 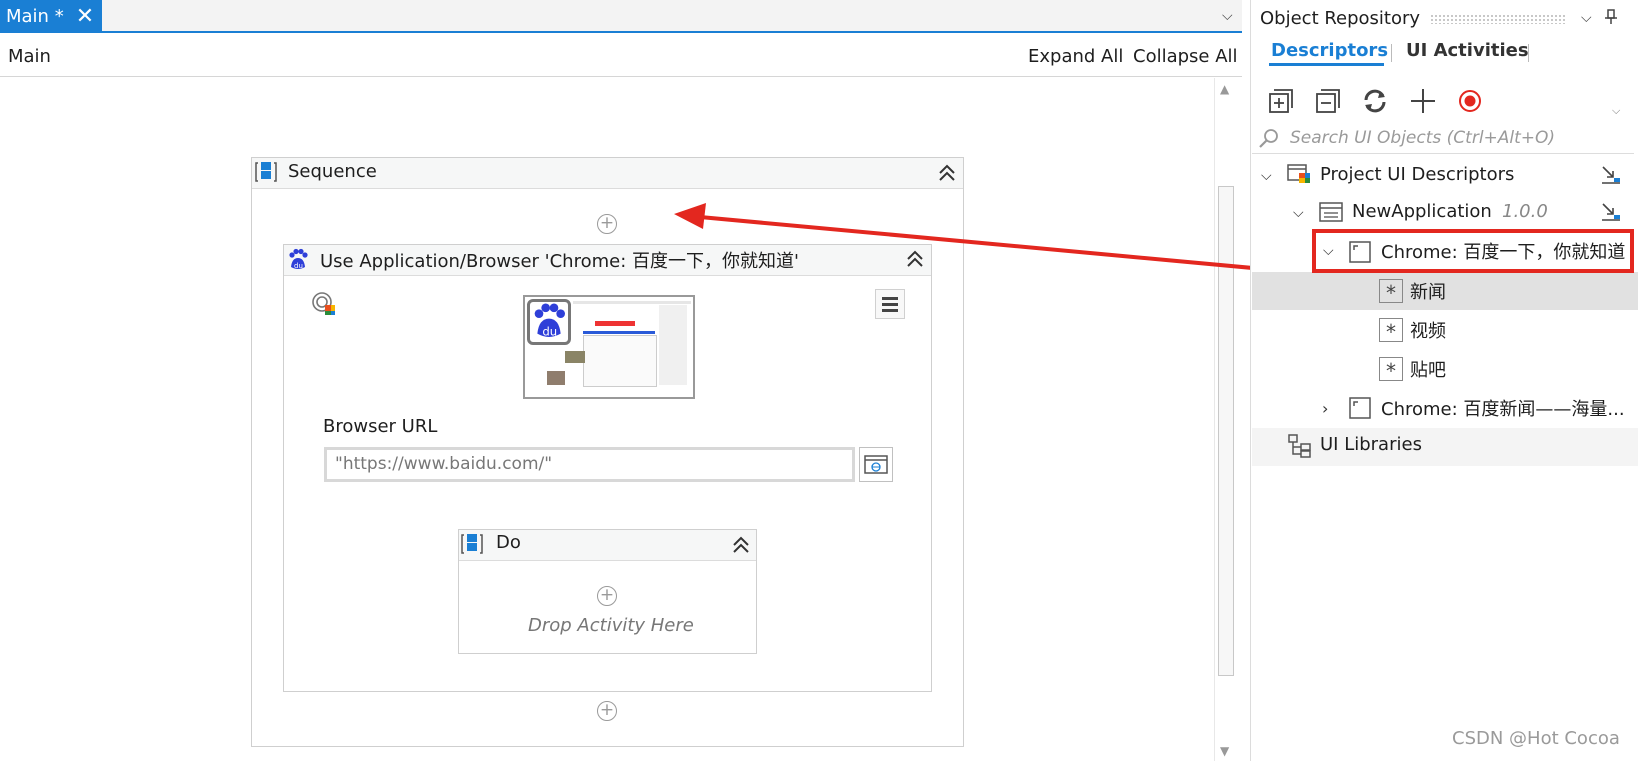 I want to click on search-placeholder: Search UI Objects (Ctrl+Alt+O), so click(x=1423, y=138).